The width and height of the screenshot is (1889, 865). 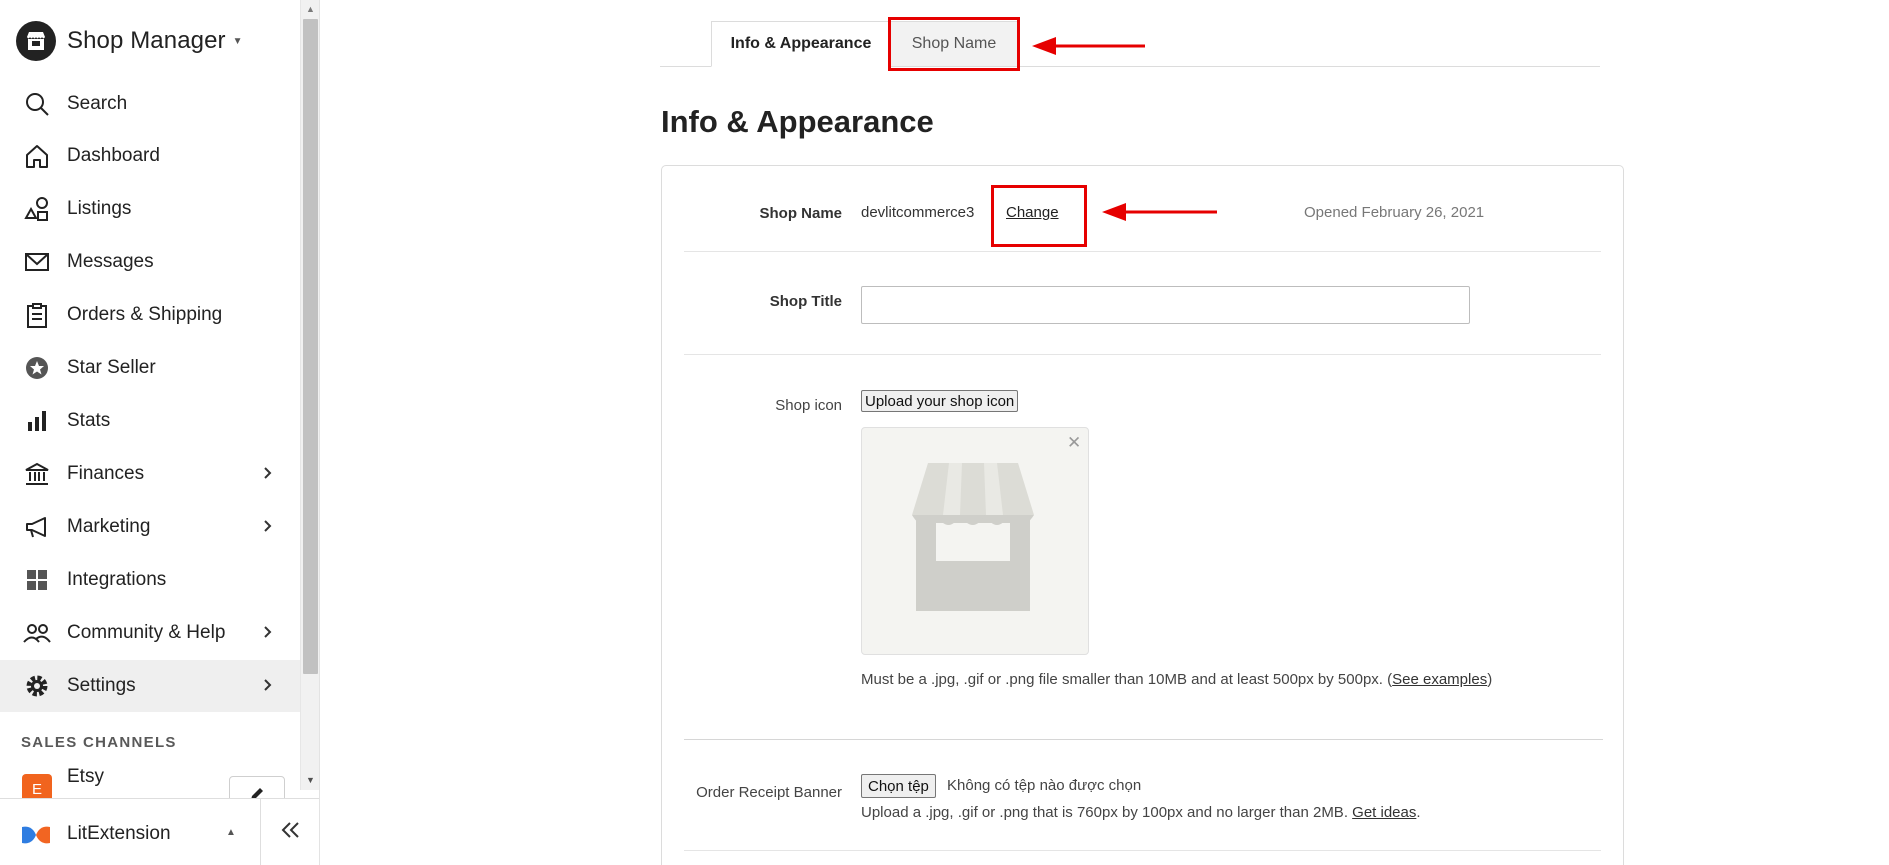 I want to click on sidebar-item-listings: Listings, so click(x=150, y=209).